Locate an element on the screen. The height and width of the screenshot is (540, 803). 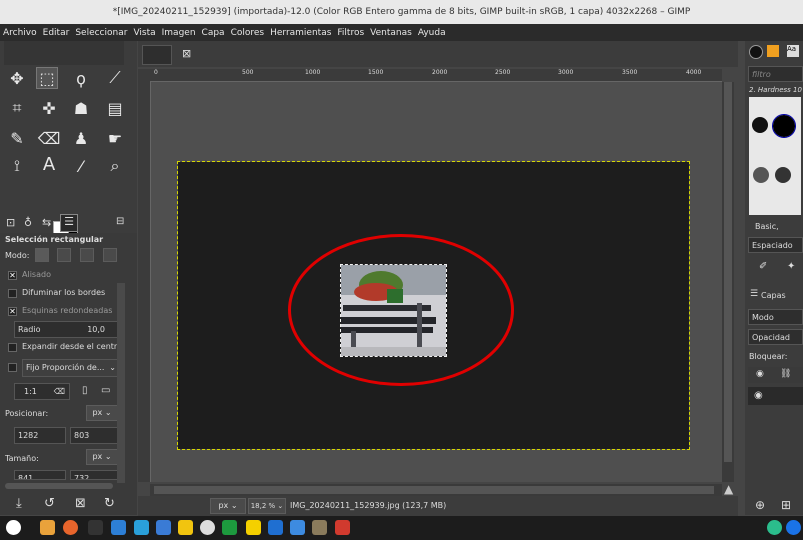
terminal-icon is located at coordinates (95, 527).